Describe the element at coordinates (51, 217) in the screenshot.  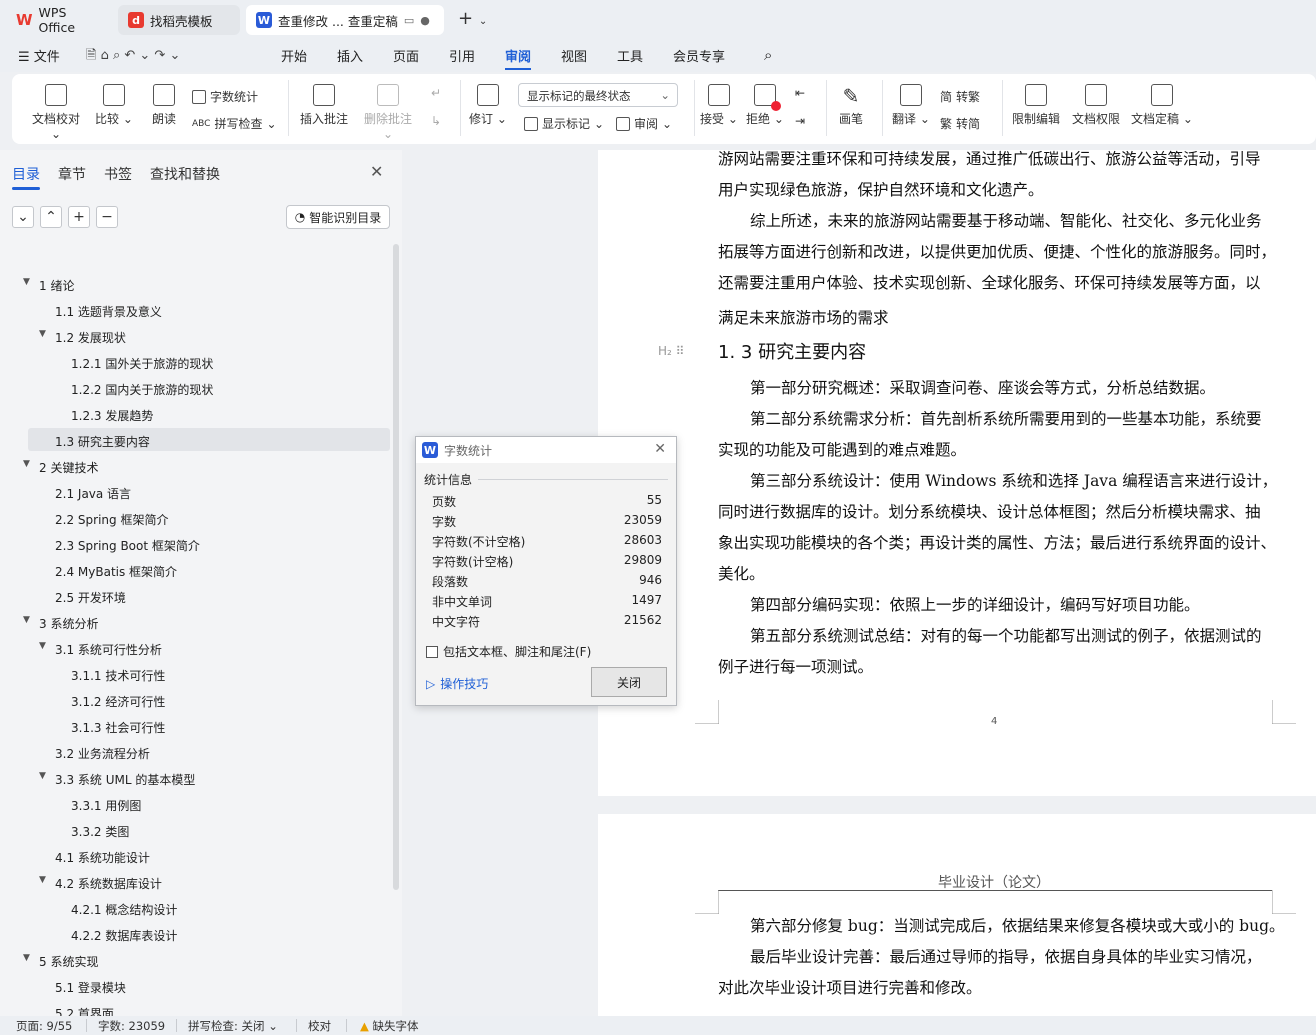
I see `collapse-up-button: ⌃` at that location.